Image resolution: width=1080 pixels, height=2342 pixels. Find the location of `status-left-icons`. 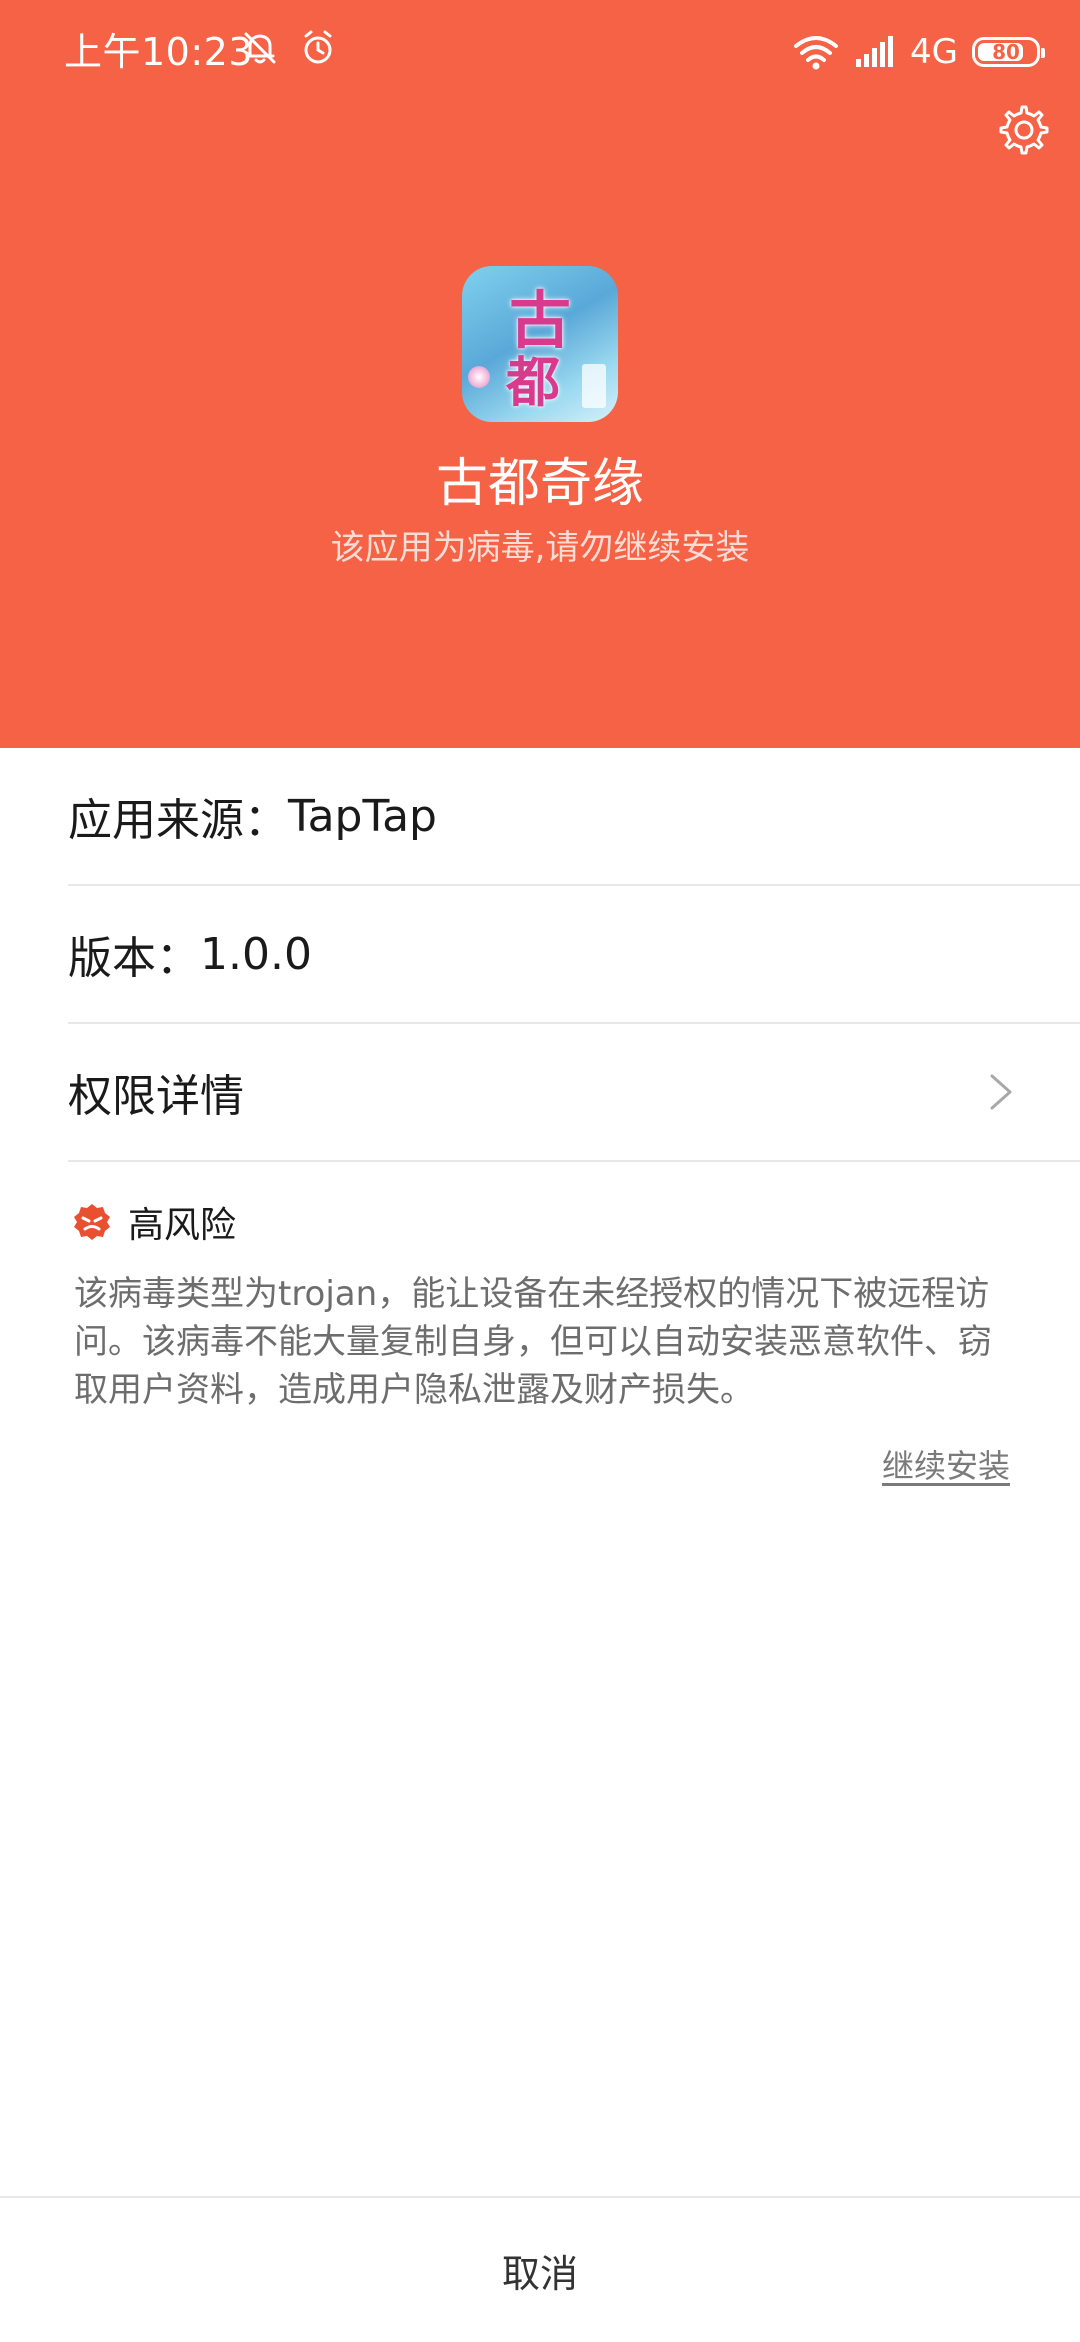

status-left-icons is located at coordinates (289, 48).